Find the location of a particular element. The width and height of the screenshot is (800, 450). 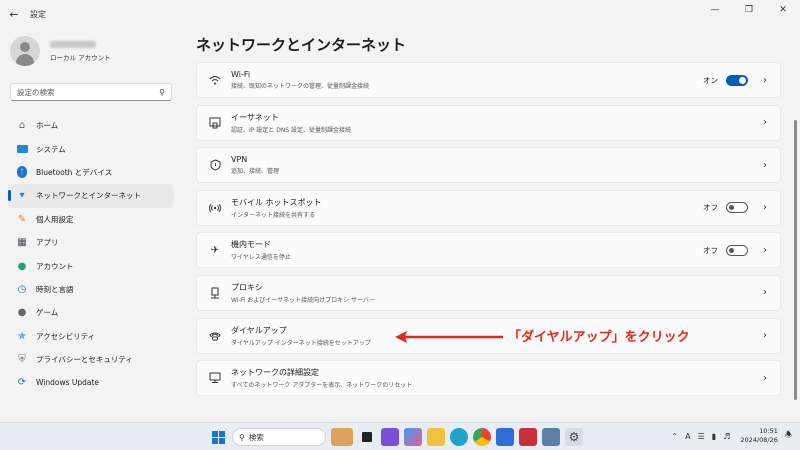

sidebar-item-personalization: ✎ 個人用設定 is located at coordinates (91, 219).